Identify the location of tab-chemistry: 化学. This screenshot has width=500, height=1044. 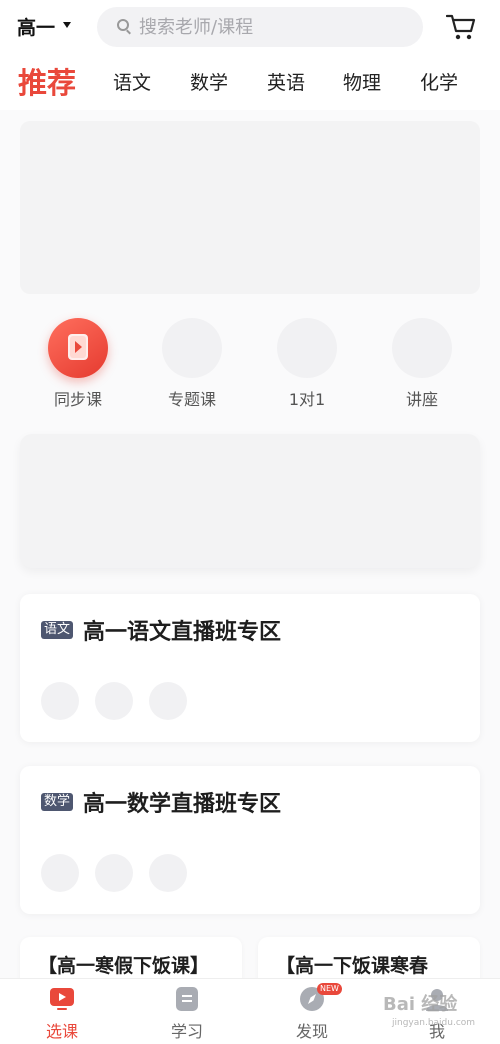
(439, 81).